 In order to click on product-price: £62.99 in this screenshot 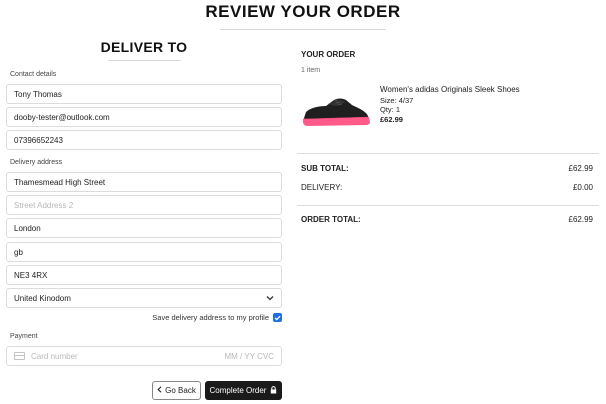, I will do `click(391, 119)`.